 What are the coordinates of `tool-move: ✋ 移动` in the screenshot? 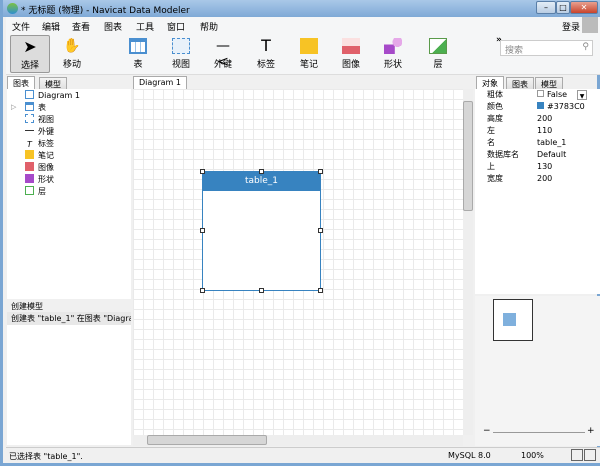 It's located at (72, 54).